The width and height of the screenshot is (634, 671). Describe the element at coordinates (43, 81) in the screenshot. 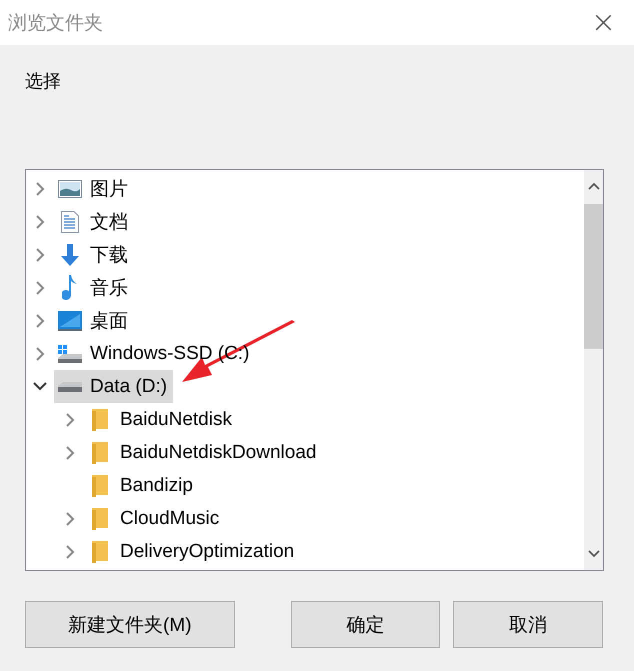

I see `prompt-label: 选择` at that location.